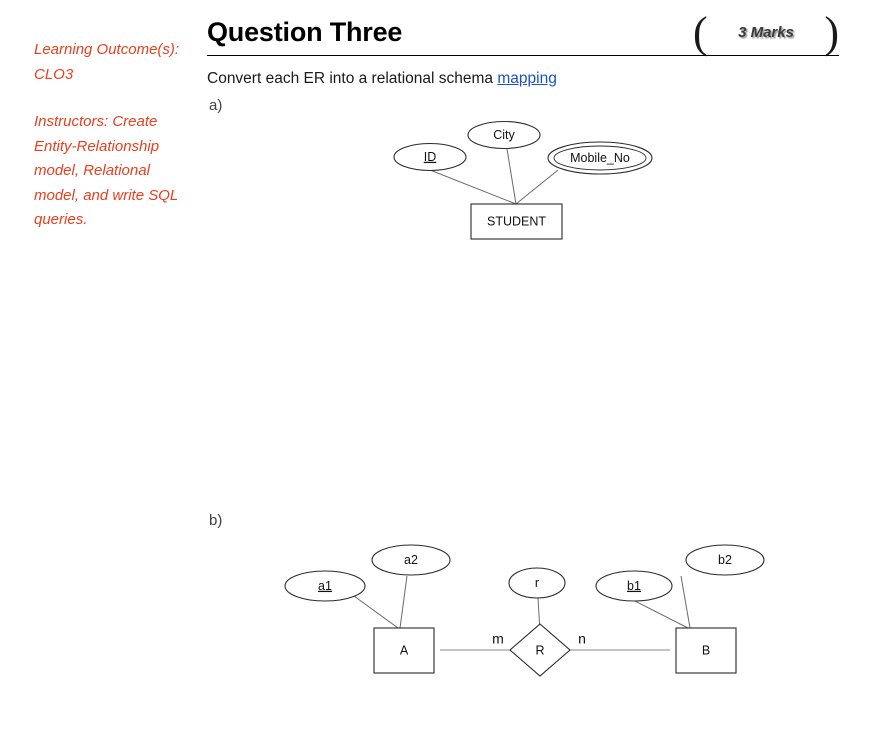 Image resolution: width=874 pixels, height=743 pixels. Describe the element at coordinates (504, 135) in the screenshot. I see `attribute-label-city: City` at that location.